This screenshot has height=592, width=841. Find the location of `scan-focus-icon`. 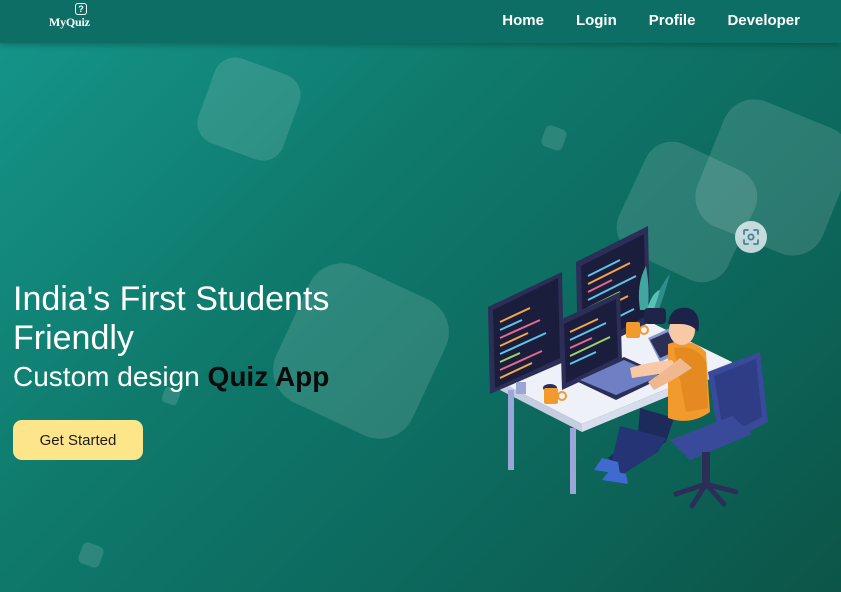

scan-focus-icon is located at coordinates (751, 237).